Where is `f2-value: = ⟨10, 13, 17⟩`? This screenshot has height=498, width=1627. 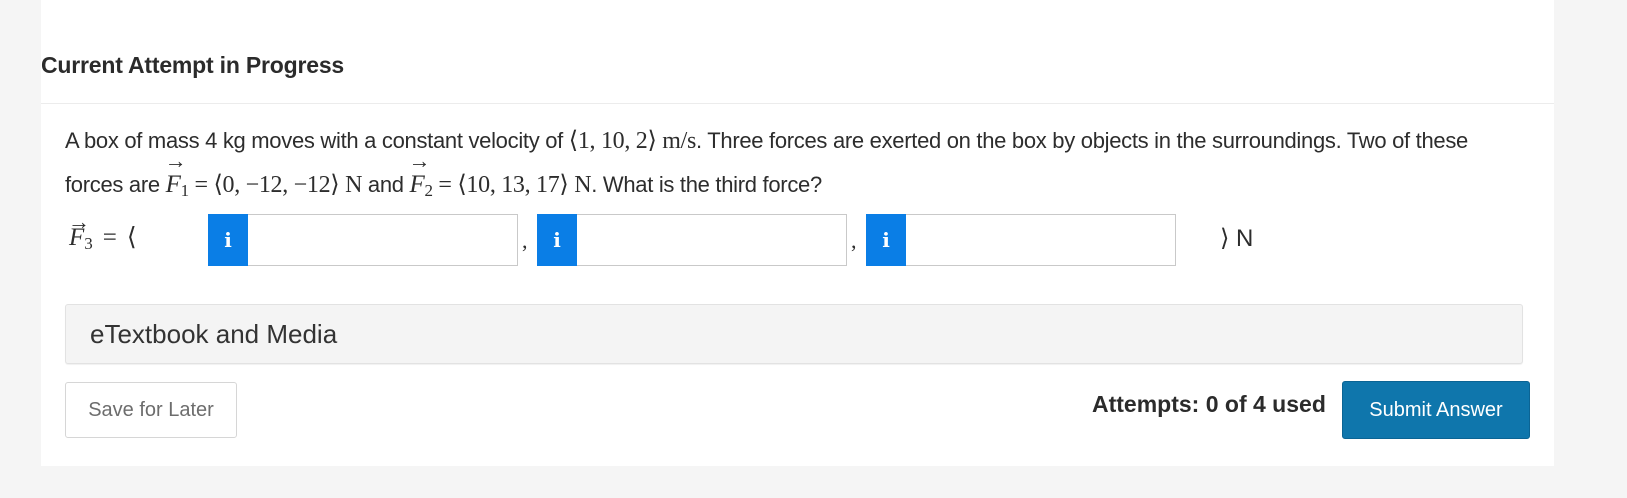
f2-value: = ⟨10, 13, 17⟩ is located at coordinates (503, 185).